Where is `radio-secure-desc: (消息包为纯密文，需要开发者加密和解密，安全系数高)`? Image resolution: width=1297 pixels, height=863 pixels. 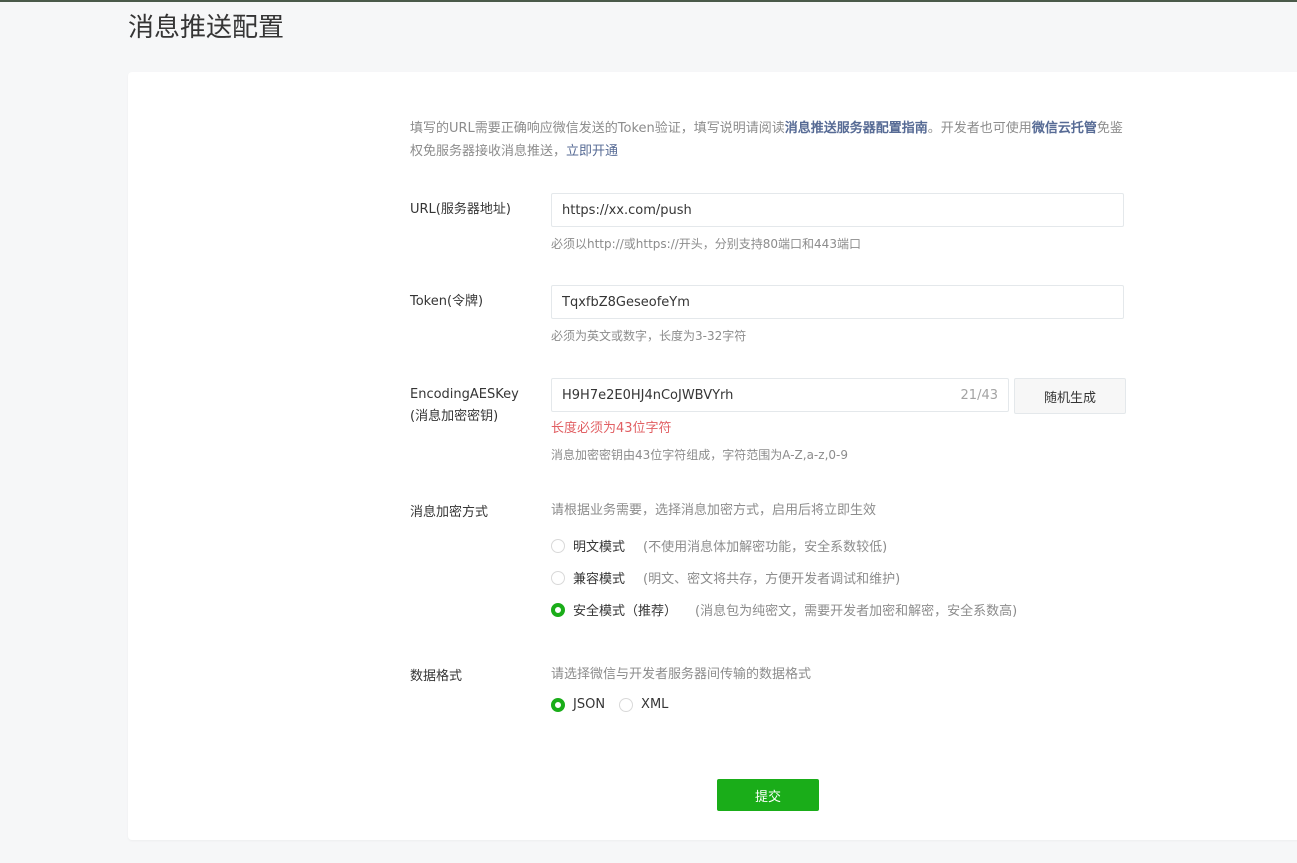
radio-secure-desc: (消息包为纯密文，需要开发者加密和解密，安全系数高) is located at coordinates (856, 611).